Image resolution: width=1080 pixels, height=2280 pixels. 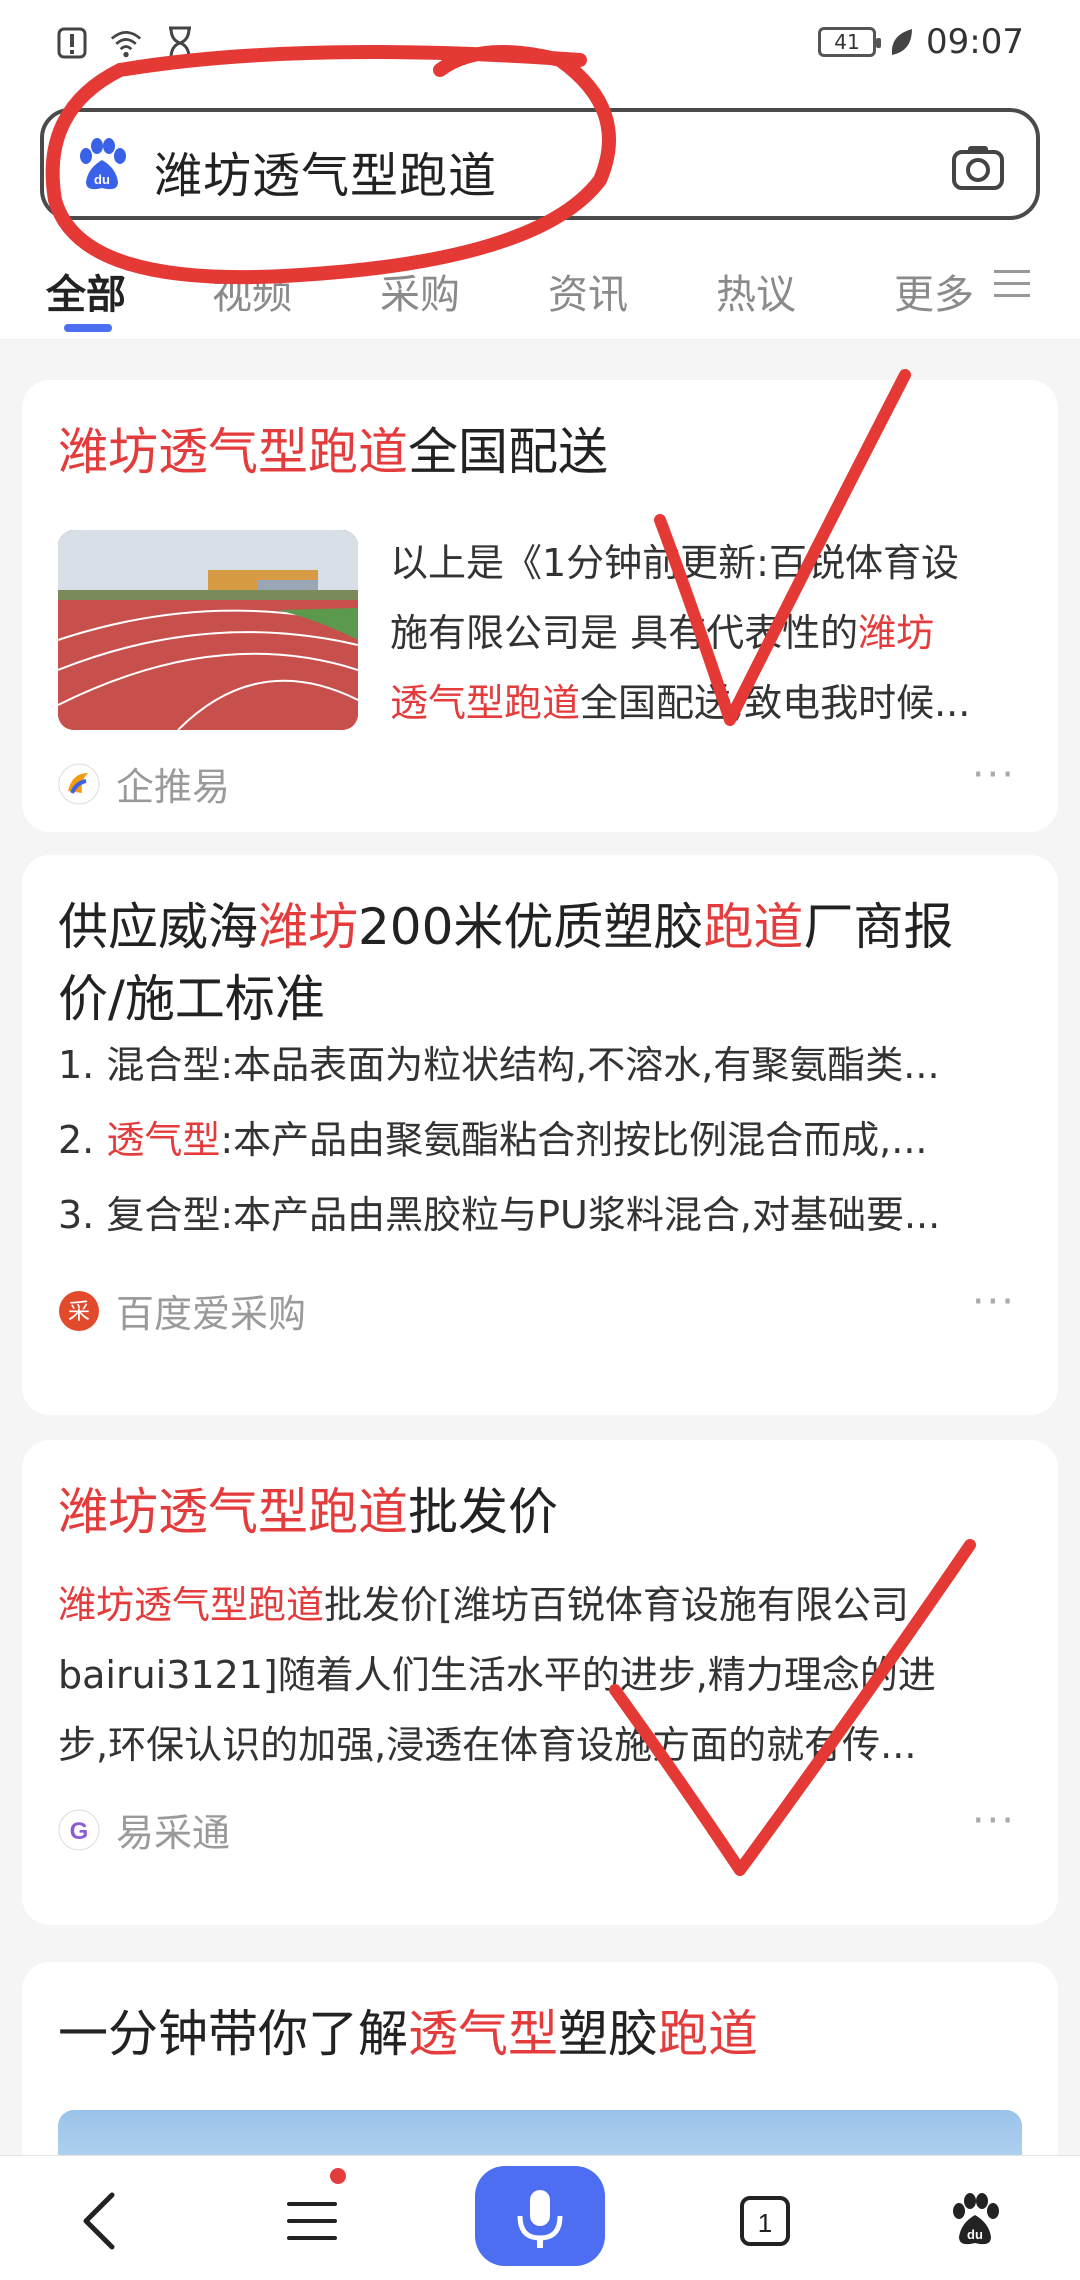 I want to click on running-track-image, so click(x=208, y=630).